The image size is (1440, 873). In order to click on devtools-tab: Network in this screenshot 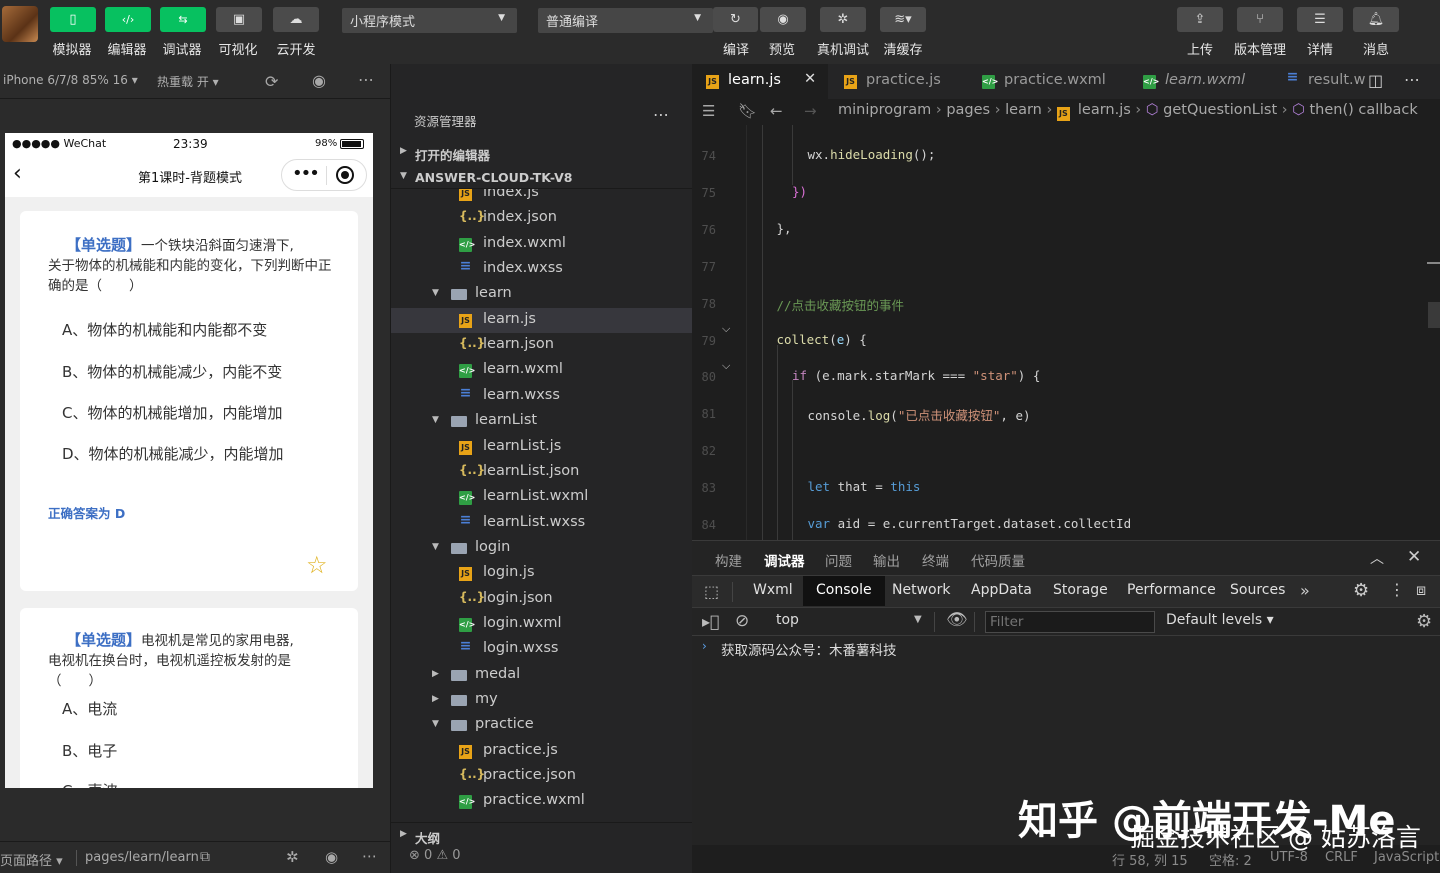, I will do `click(921, 591)`.